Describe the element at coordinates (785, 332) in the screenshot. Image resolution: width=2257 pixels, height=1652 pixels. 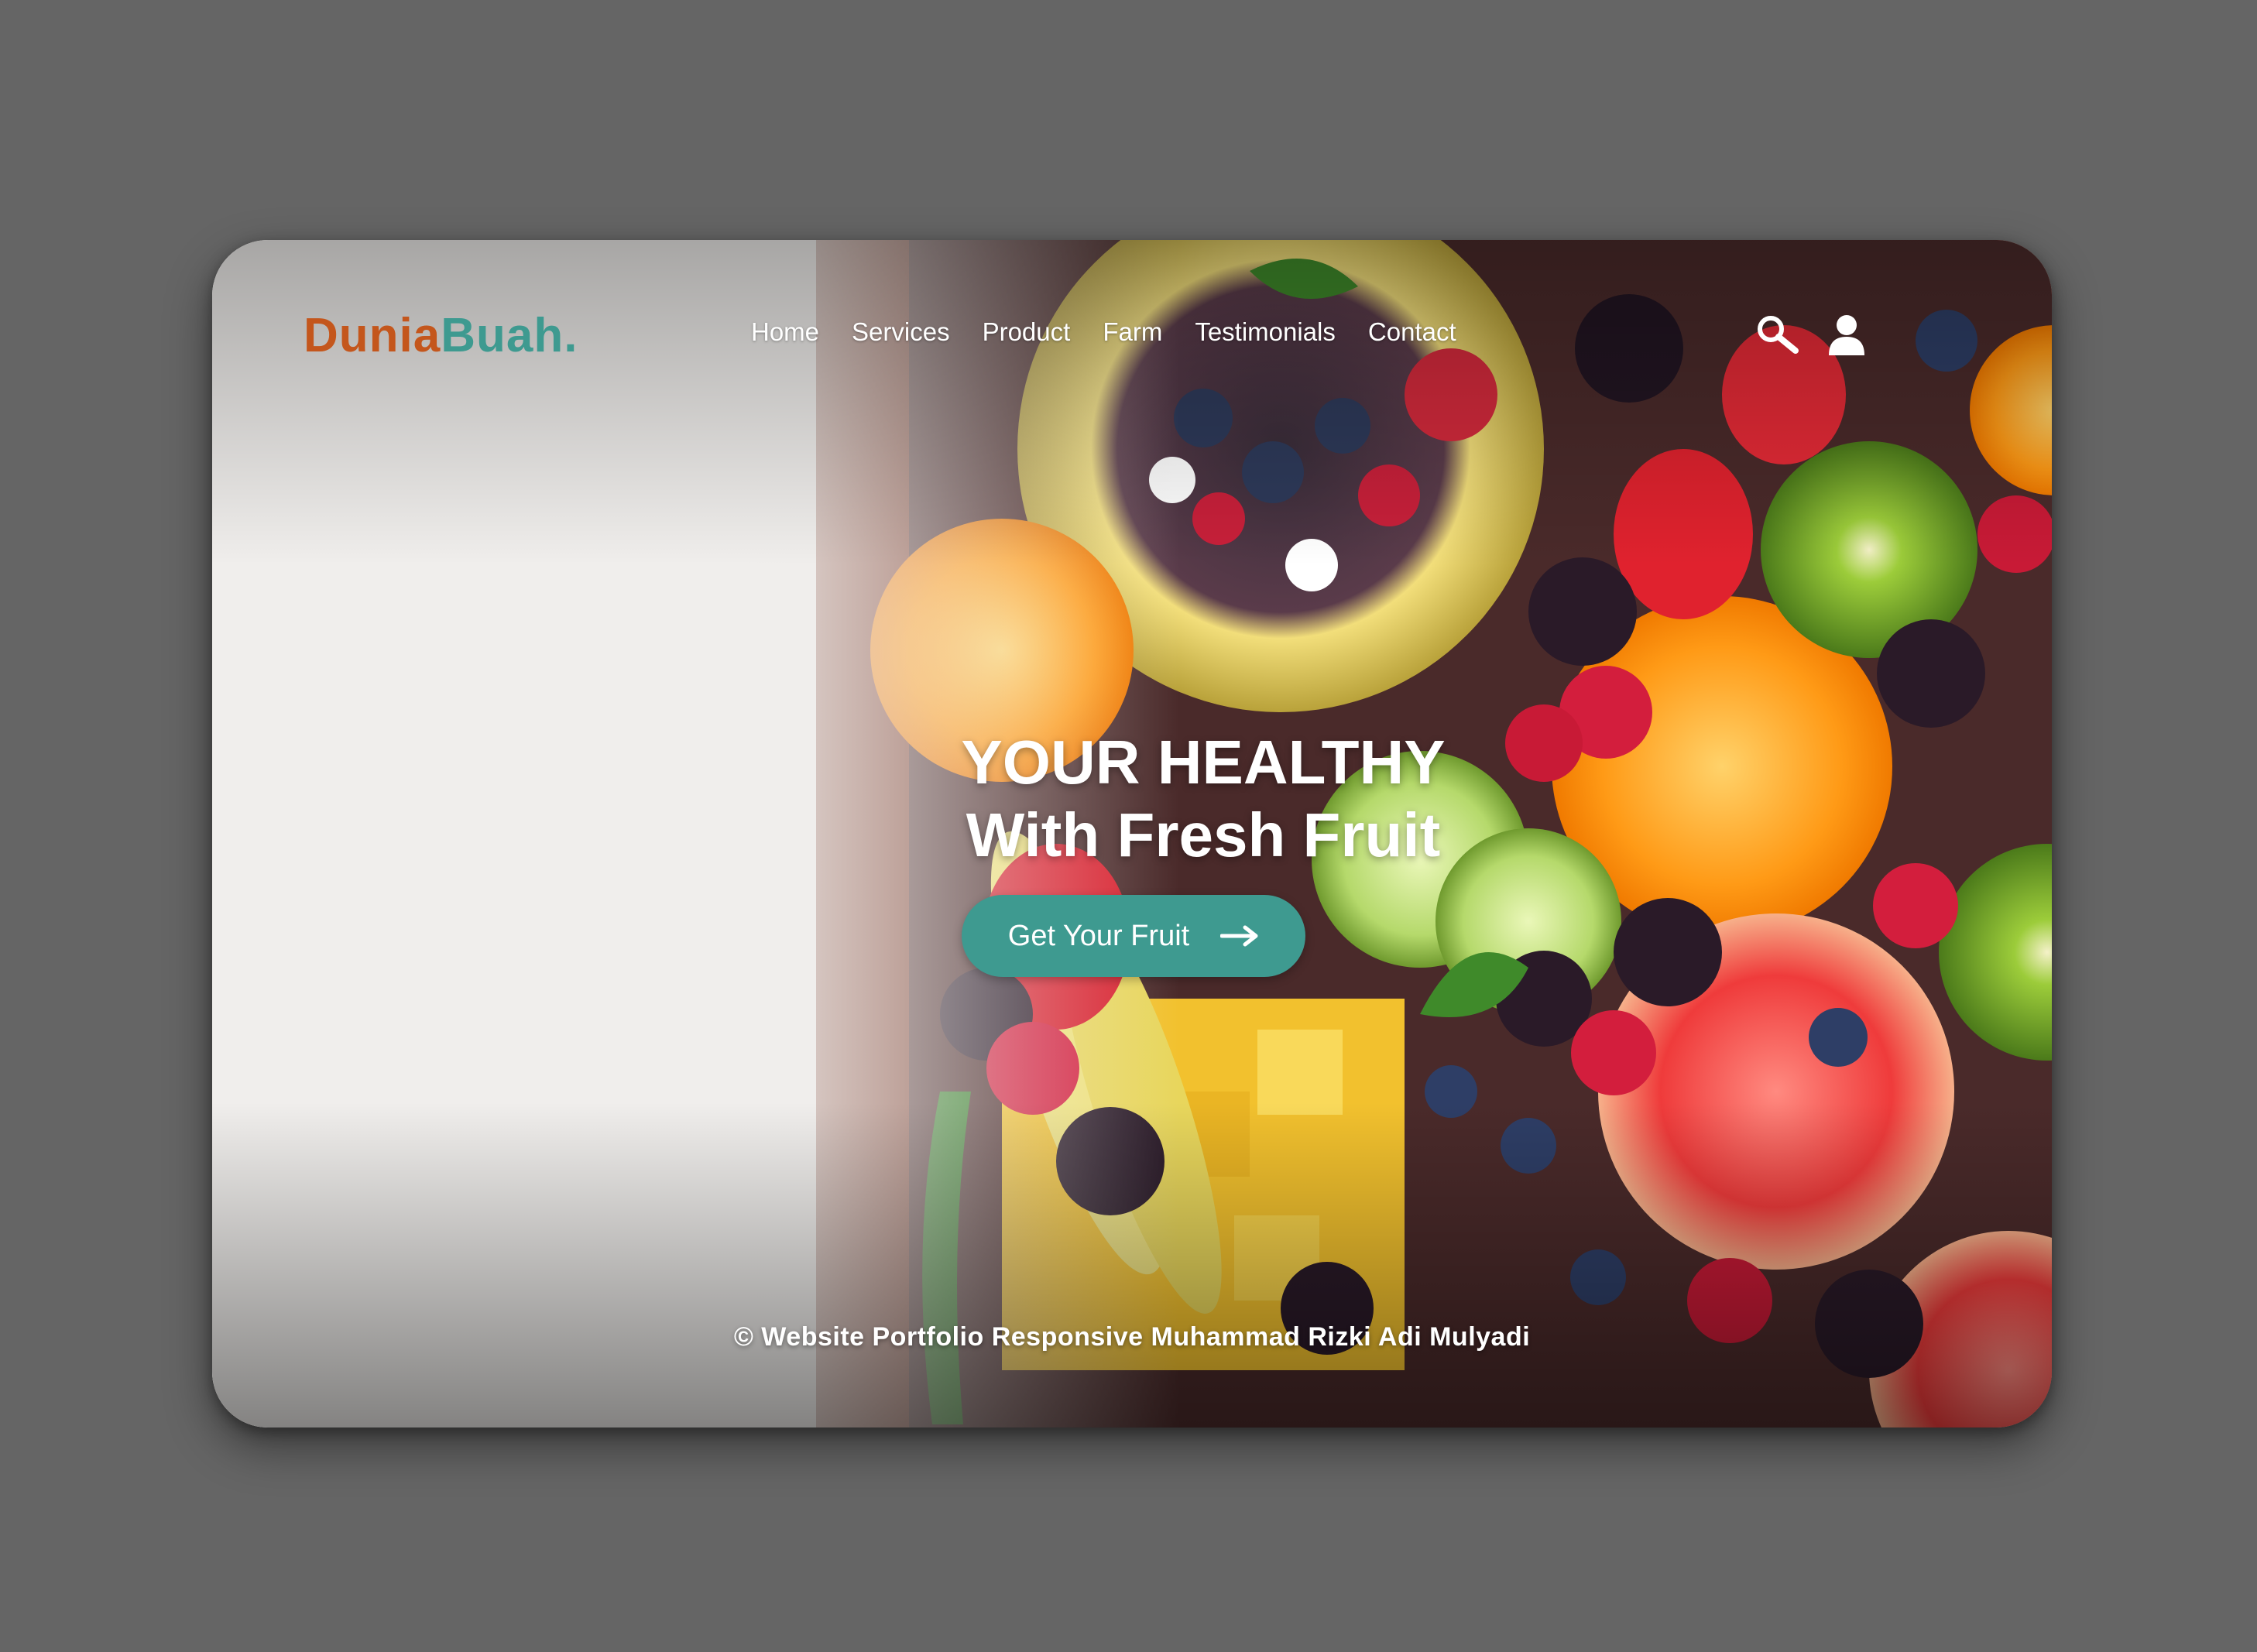
I see `nav-home: Home` at that location.